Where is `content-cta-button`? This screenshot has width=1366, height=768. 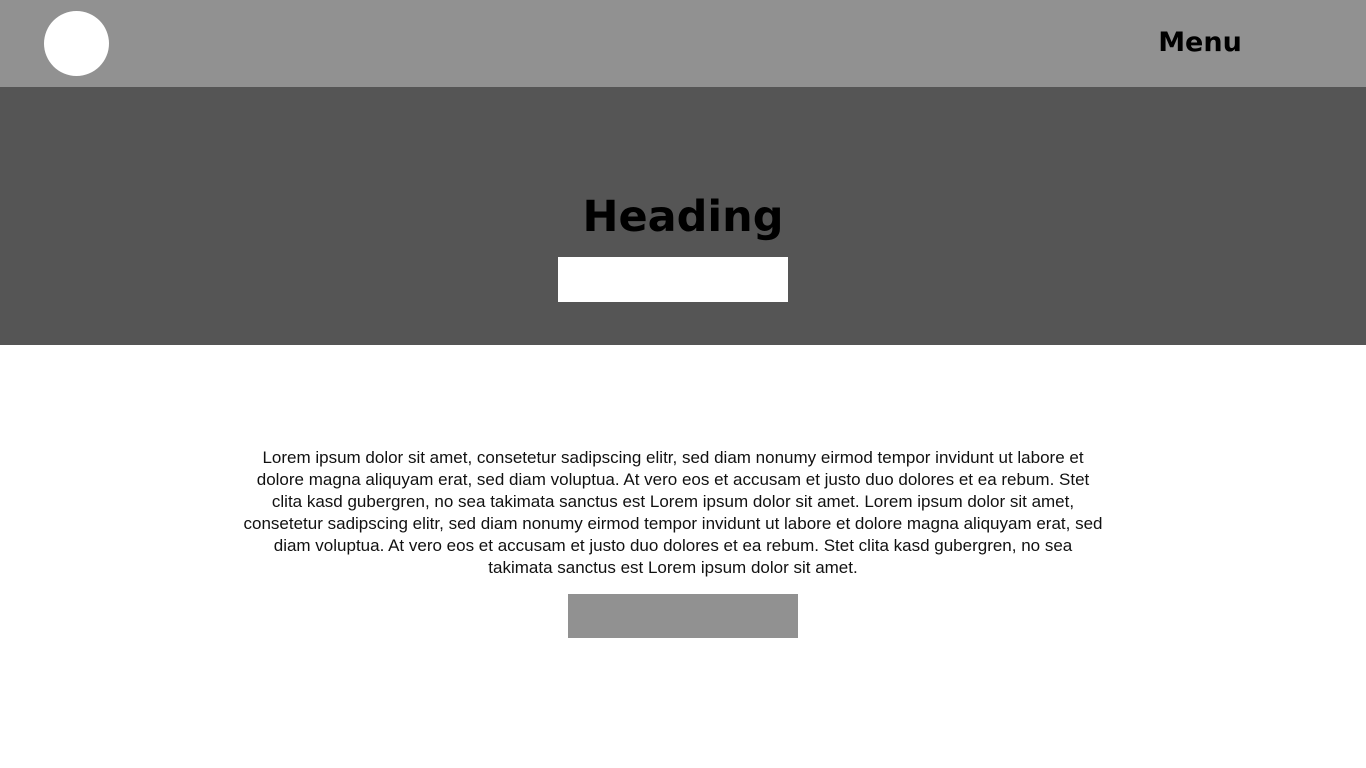 content-cta-button is located at coordinates (683, 616).